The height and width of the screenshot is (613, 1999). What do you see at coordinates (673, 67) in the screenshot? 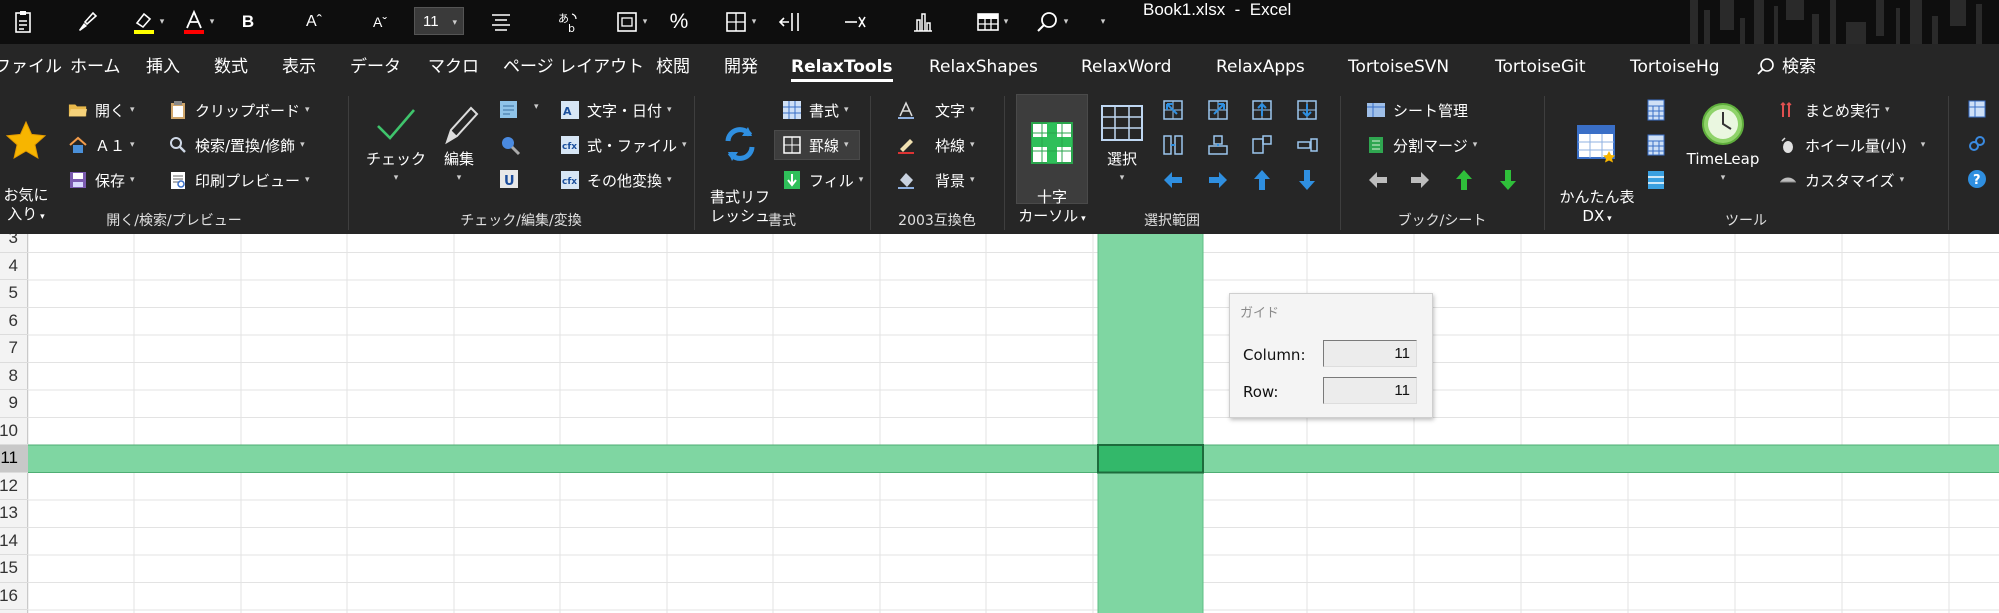
I see `tab-review: 校閲` at bounding box center [673, 67].